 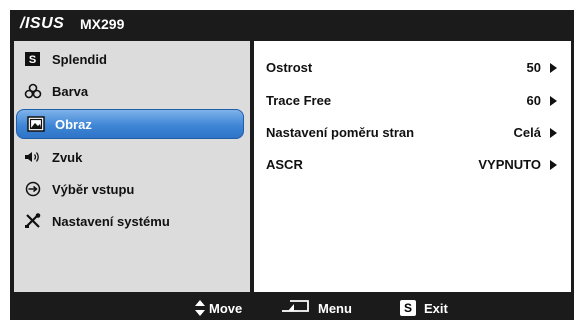 I want to click on menu-item-image: Obraz, so click(x=130, y=124).